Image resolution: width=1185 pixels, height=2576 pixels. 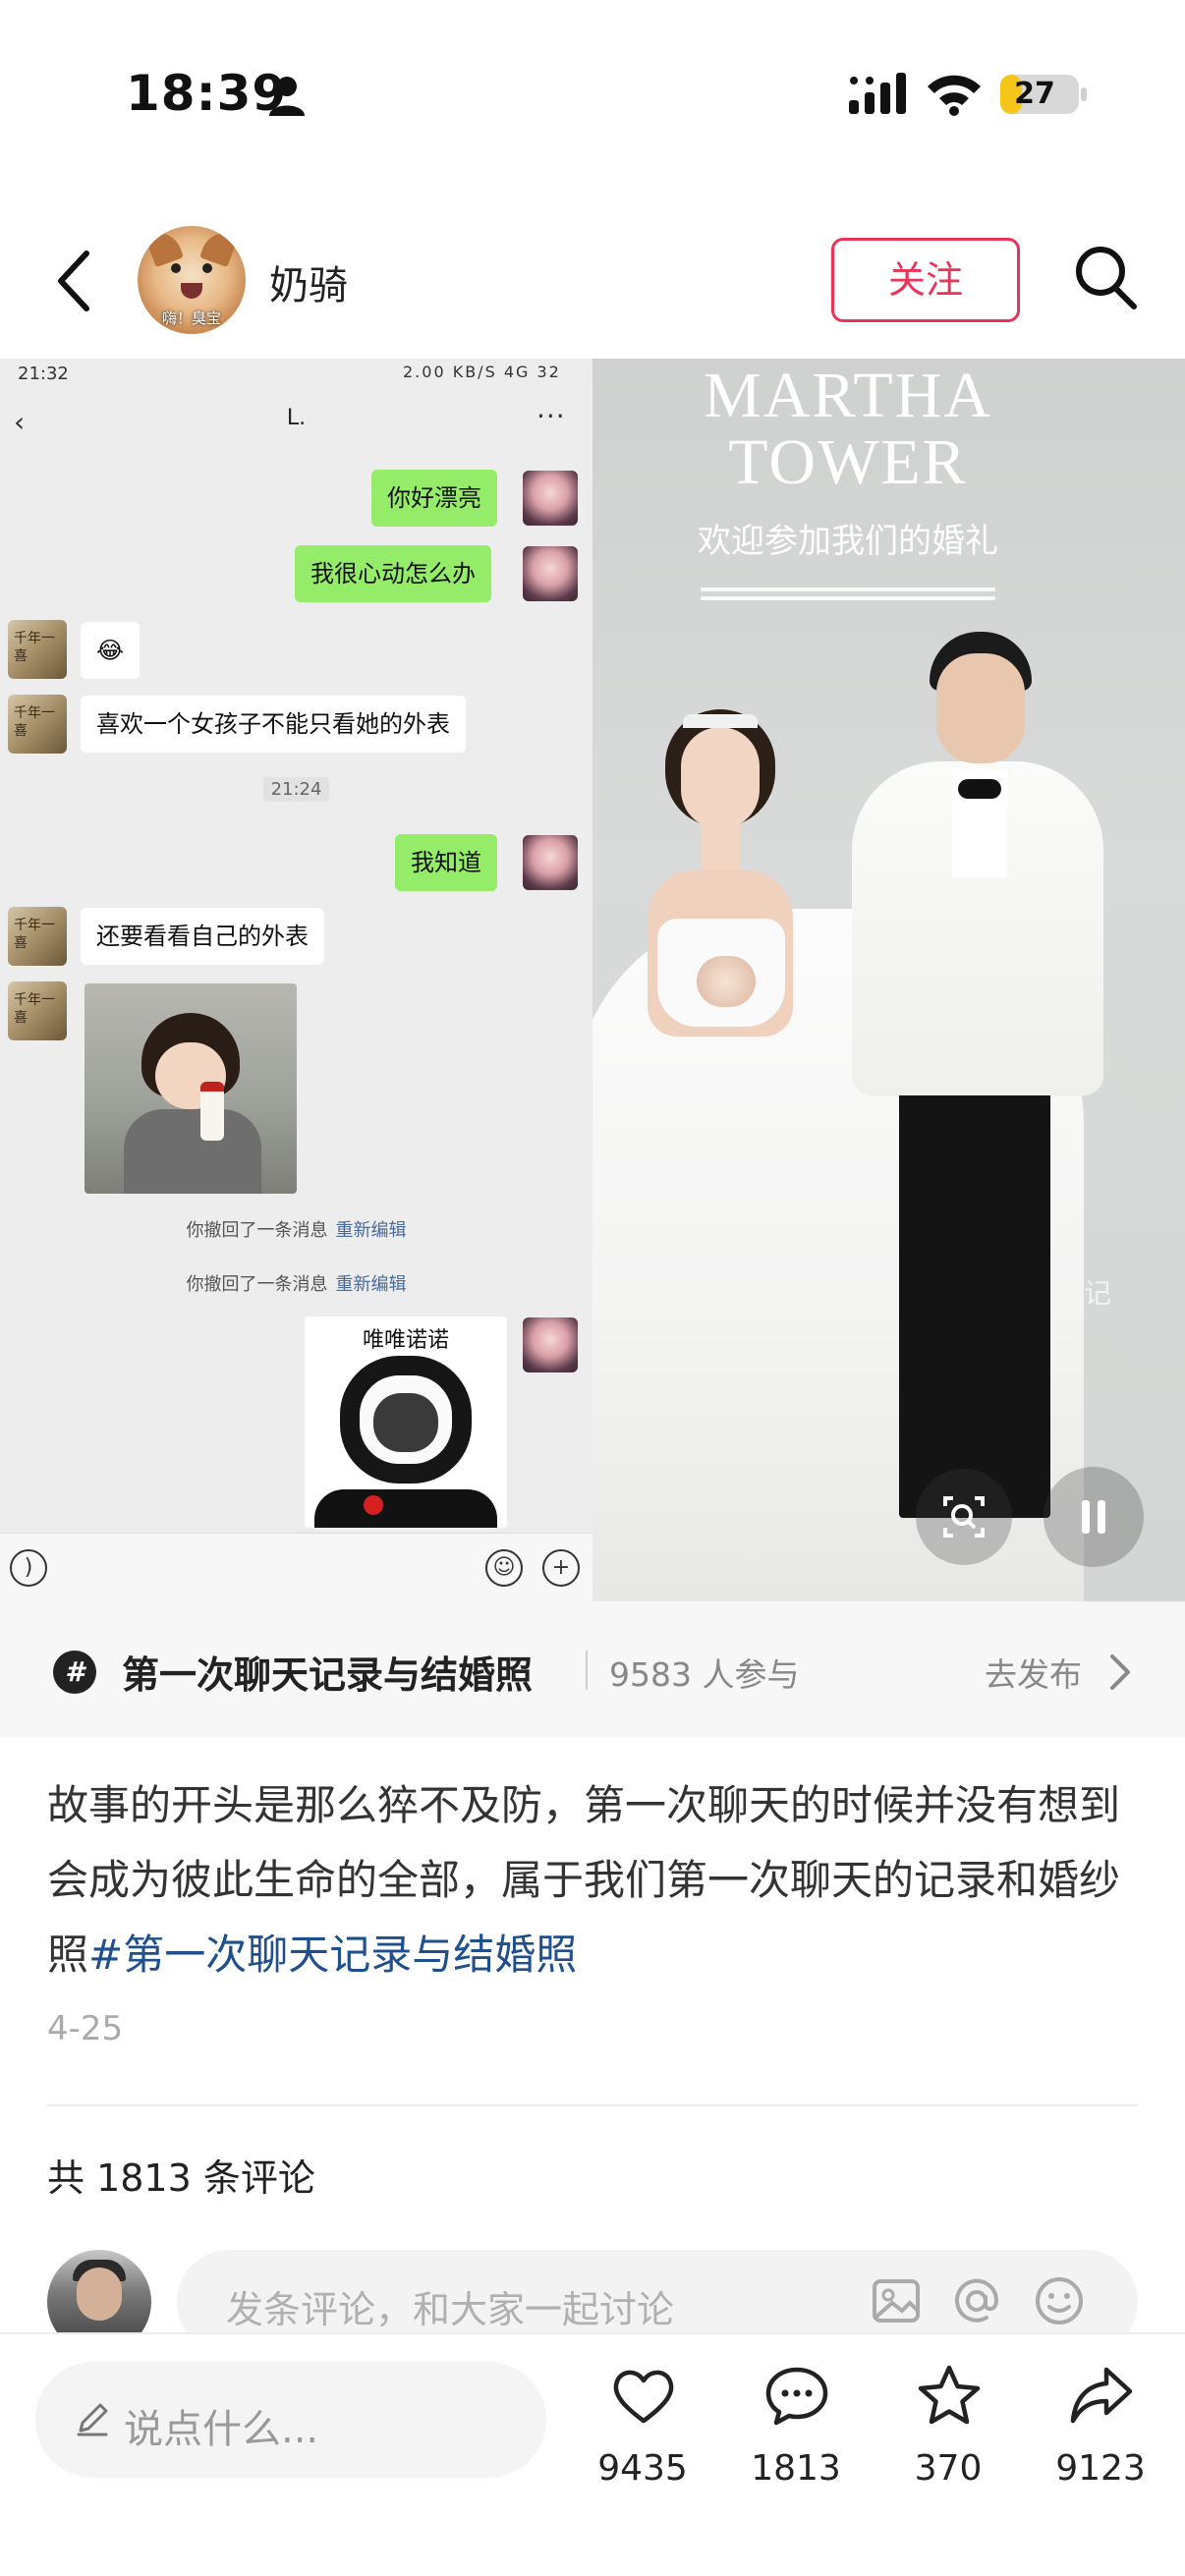 What do you see at coordinates (1098, 1293) in the screenshot?
I see `watermark: 记` at bounding box center [1098, 1293].